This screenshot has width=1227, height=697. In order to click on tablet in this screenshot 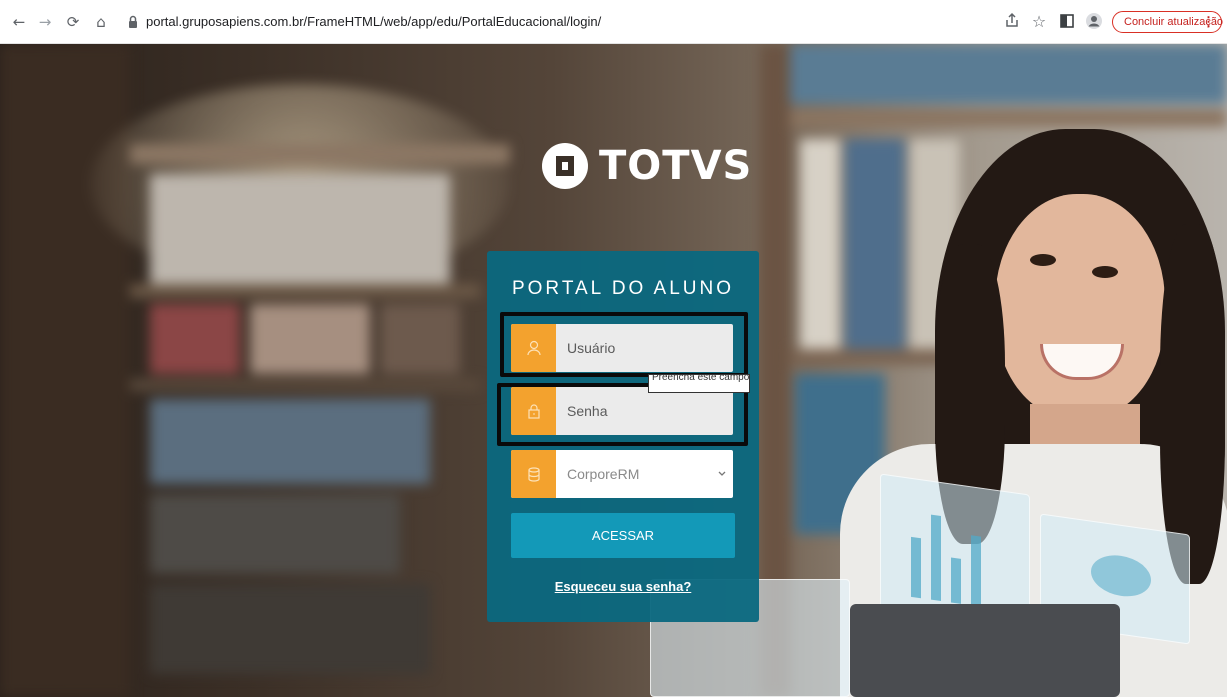, I will do `click(985, 650)`.